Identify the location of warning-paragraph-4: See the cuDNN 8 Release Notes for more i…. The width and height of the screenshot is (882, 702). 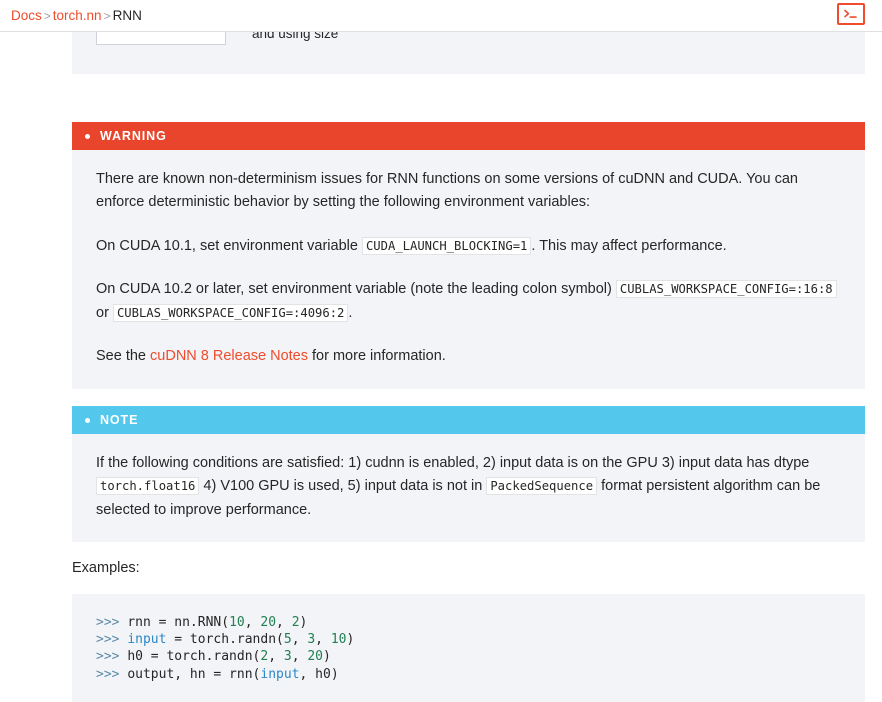
(468, 356).